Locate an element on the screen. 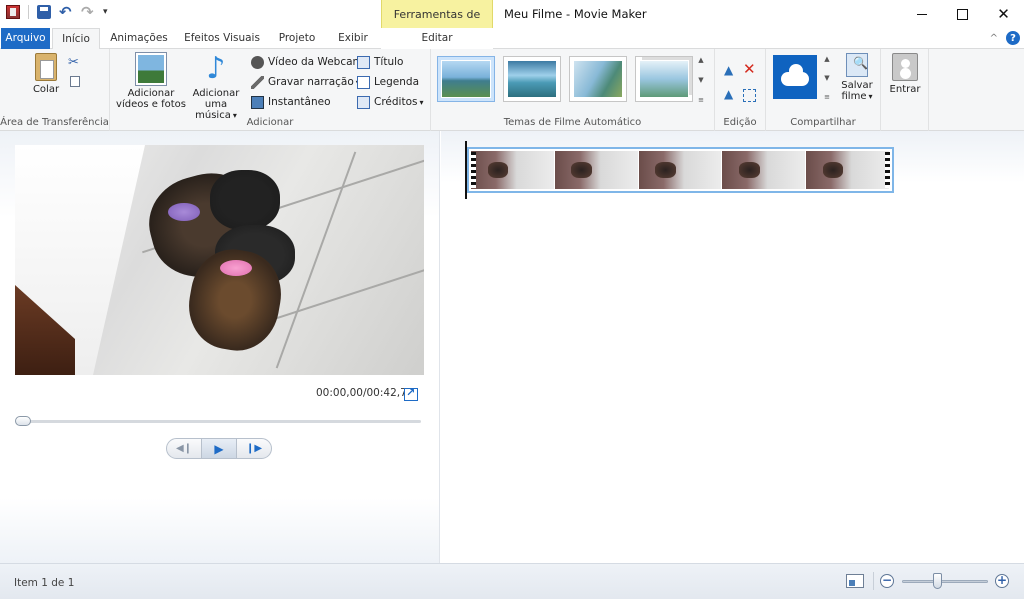 The width and height of the screenshot is (1024, 599). playback-controls: ◀❙ ▶ ❙▶ is located at coordinates (219, 448).